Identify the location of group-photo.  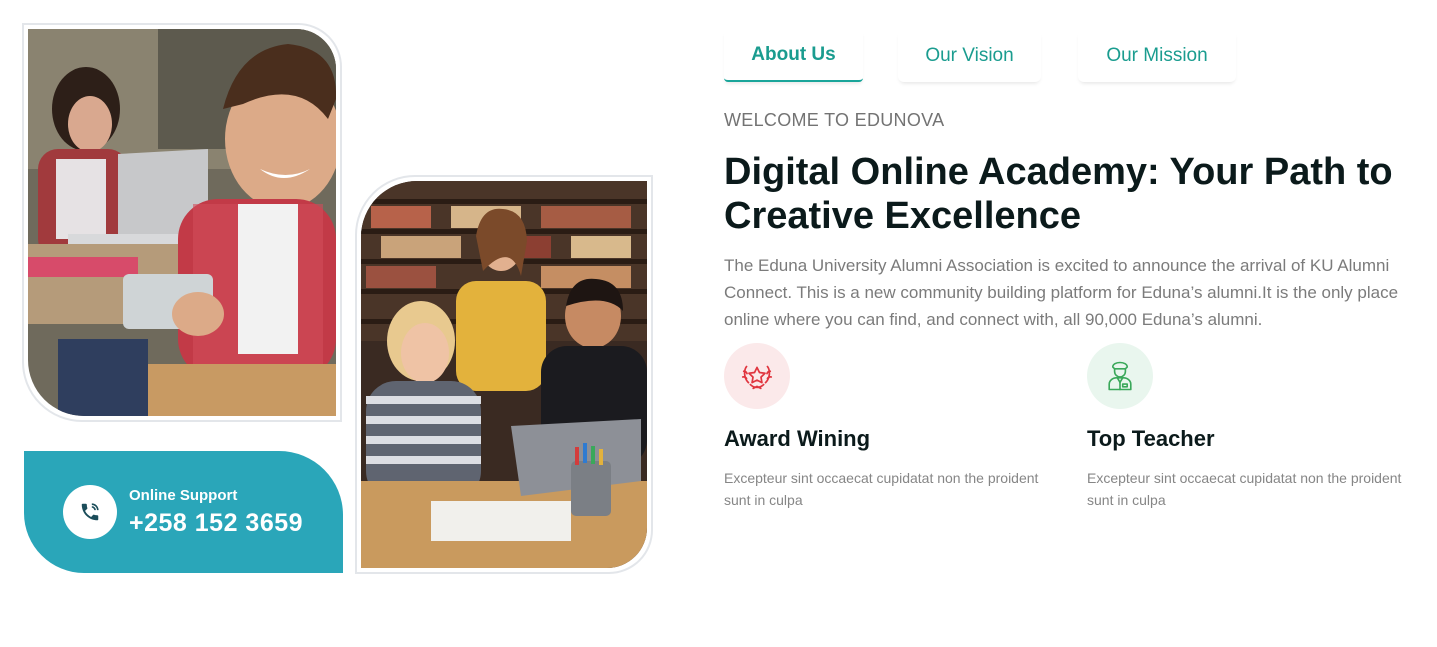
(504, 374).